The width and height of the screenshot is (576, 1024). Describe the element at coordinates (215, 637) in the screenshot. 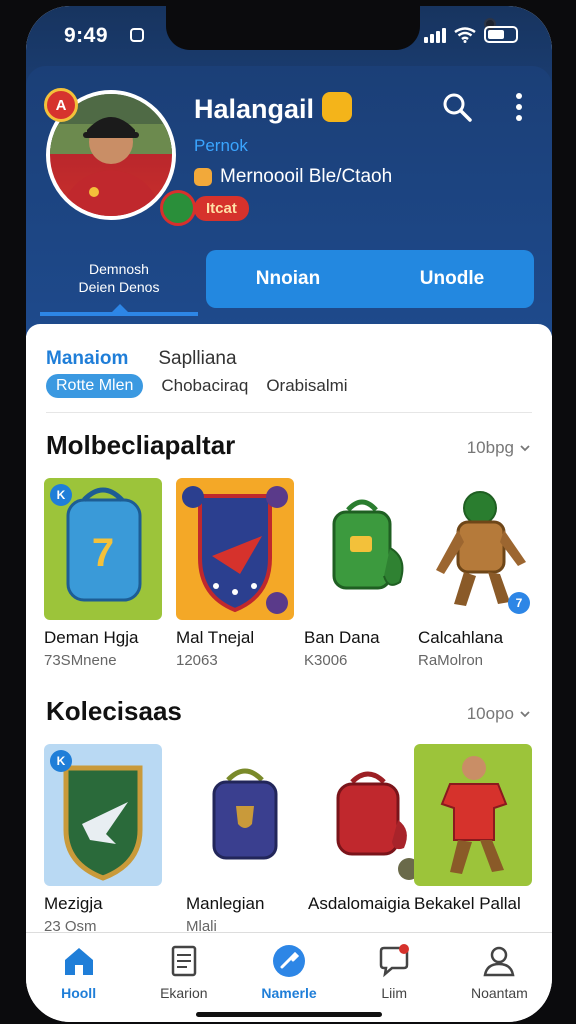

I see `item-title: Mal Tnejal` at that location.